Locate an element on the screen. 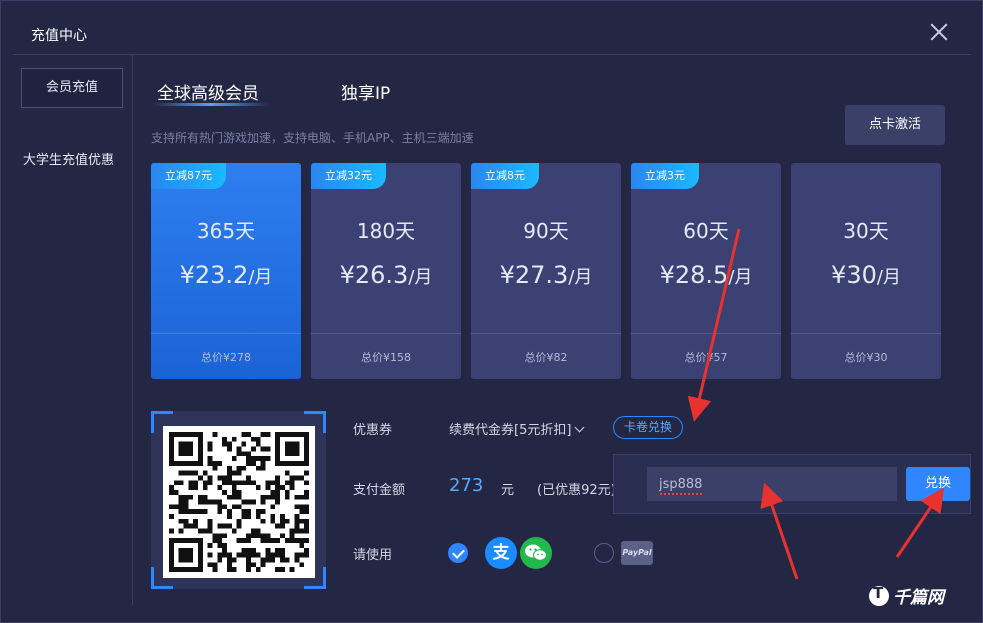 Image resolution: width=983 pixels, height=623 pixels. plan-price: ¥28.5/月 is located at coordinates (706, 275).